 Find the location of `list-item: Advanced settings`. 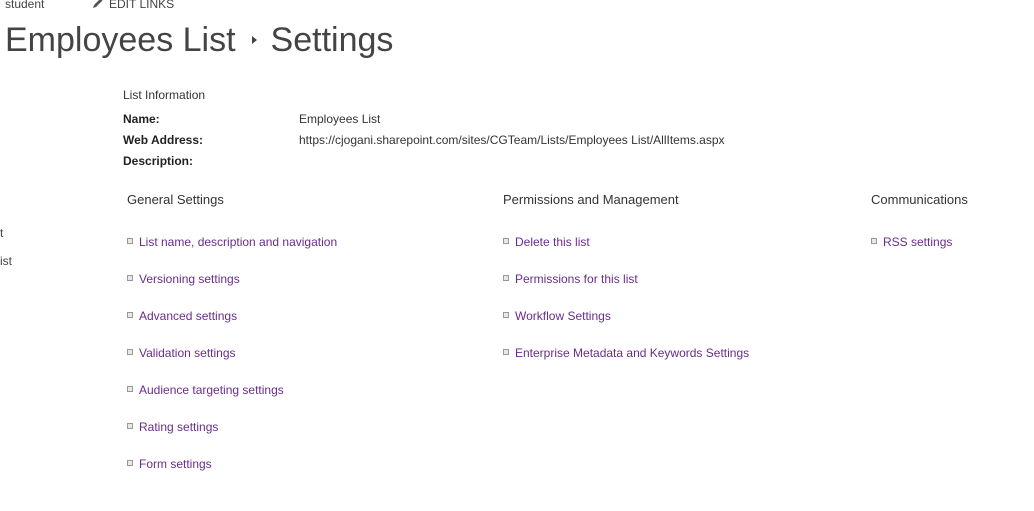

list-item: Advanced settings is located at coordinates (232, 327).